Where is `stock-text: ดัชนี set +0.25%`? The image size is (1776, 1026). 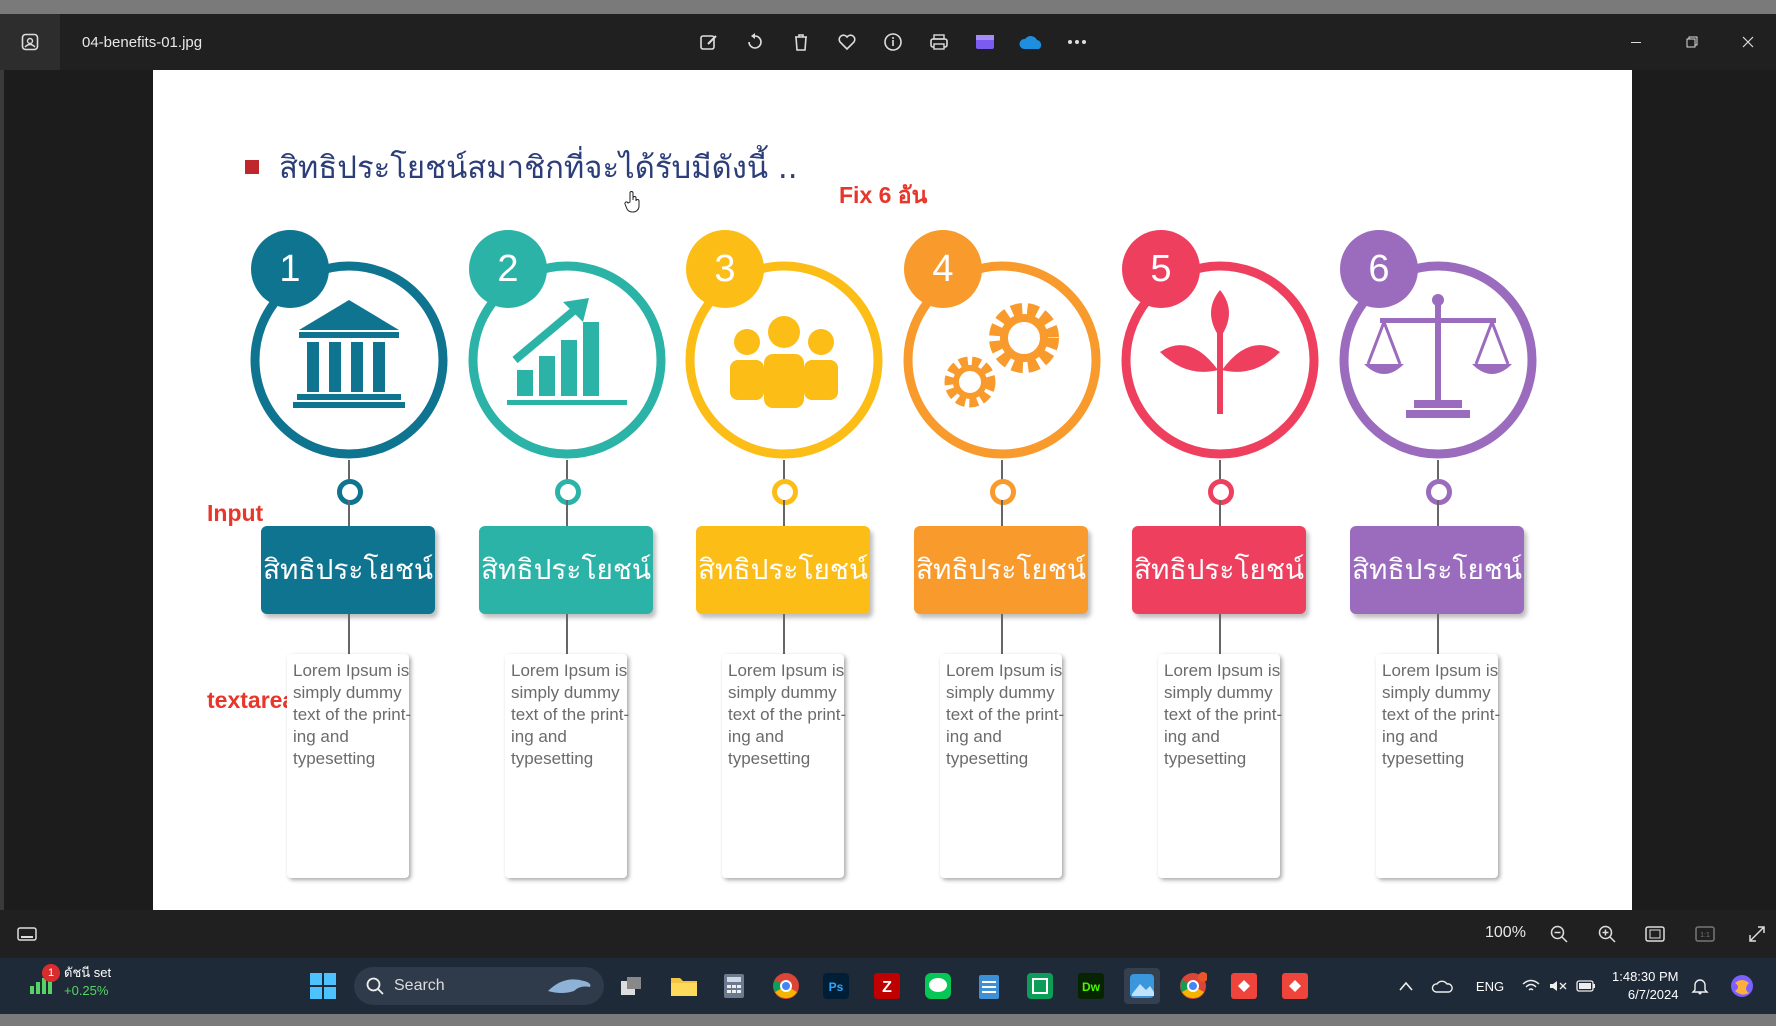 stock-text: ดัชนี set +0.25% is located at coordinates (87, 982).